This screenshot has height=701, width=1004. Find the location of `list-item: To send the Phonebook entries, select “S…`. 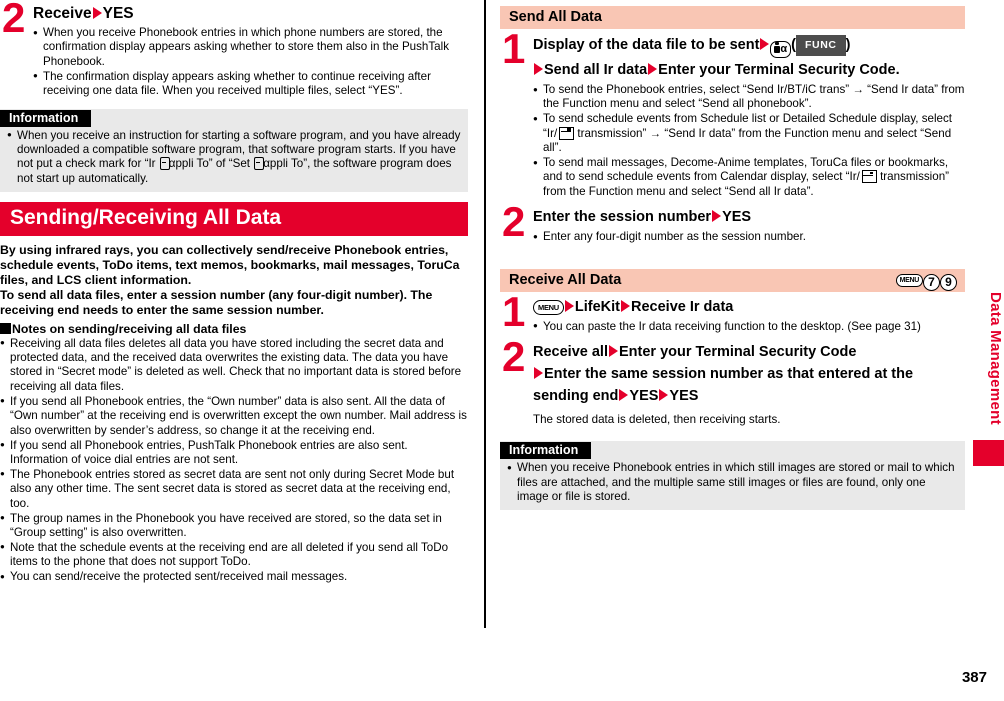

list-item: To send the Phonebook entries, select “S… is located at coordinates (749, 97).